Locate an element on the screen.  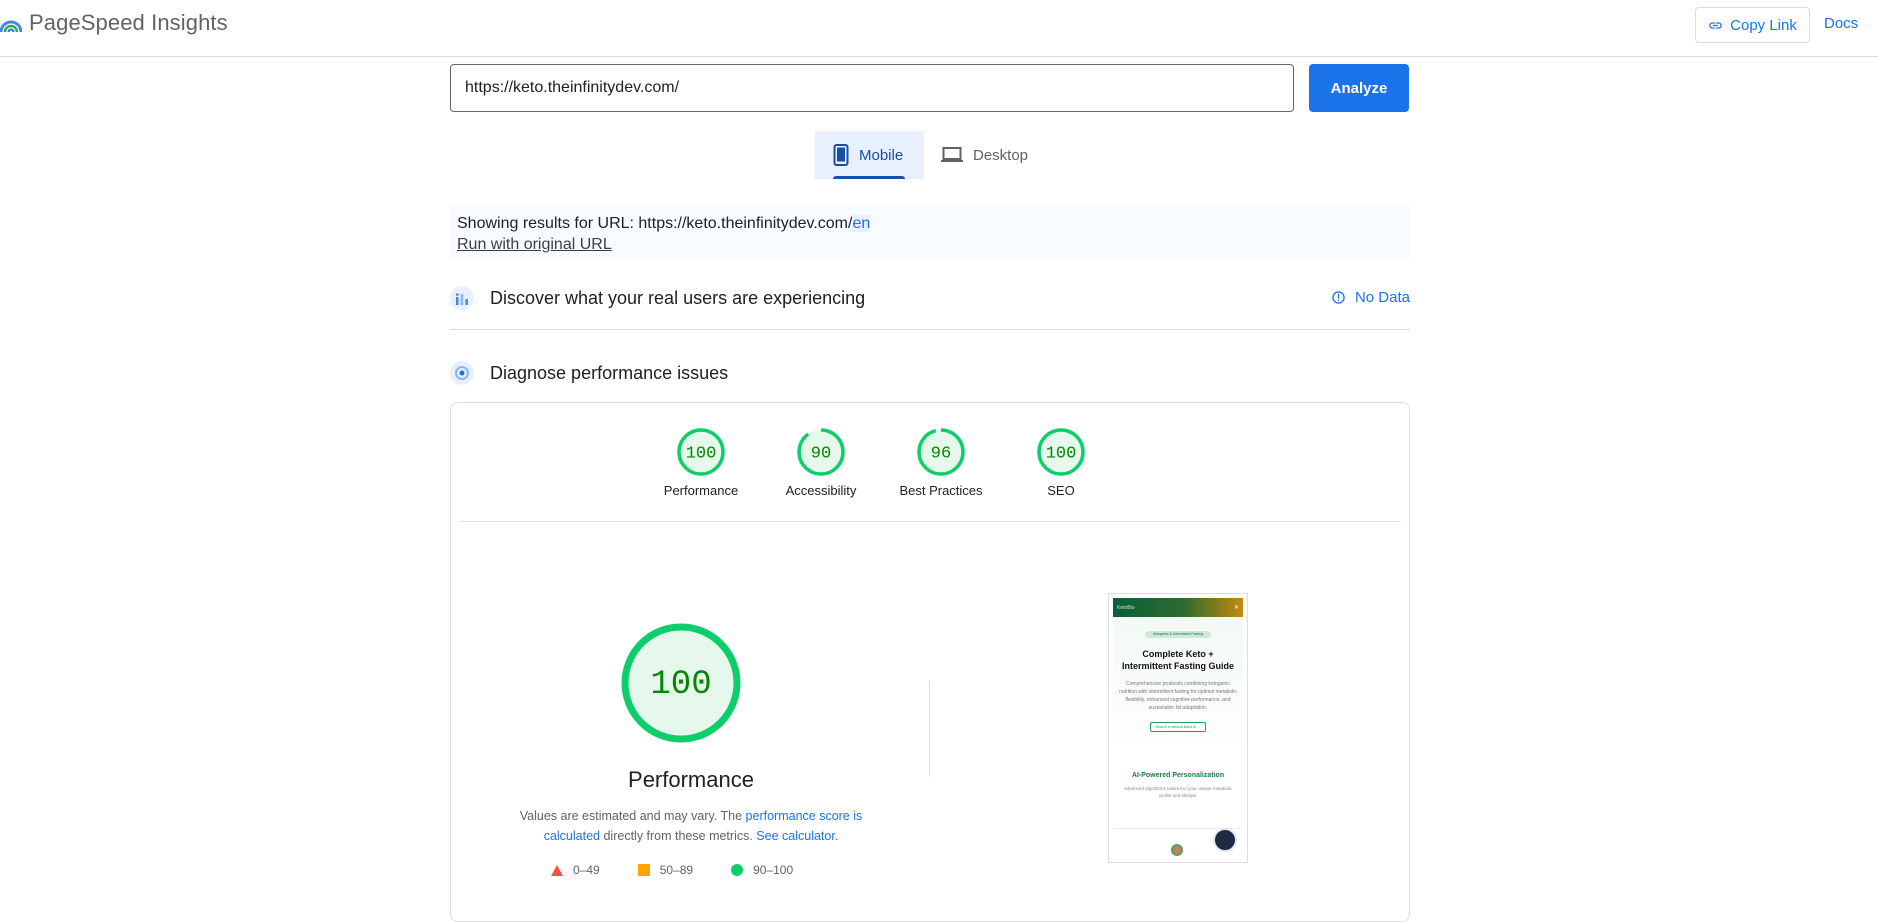
score-legend: 0–49 50–89 90–100 is located at coordinates (691, 870).